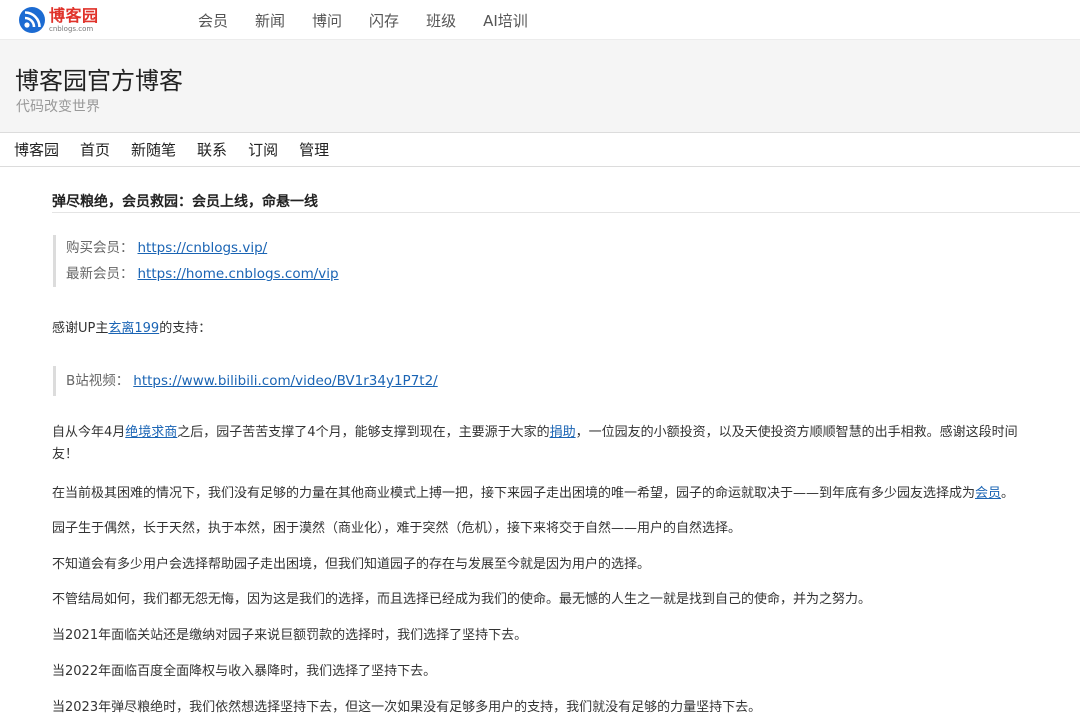  I want to click on top-nav-item-members: 会员, so click(213, 20).